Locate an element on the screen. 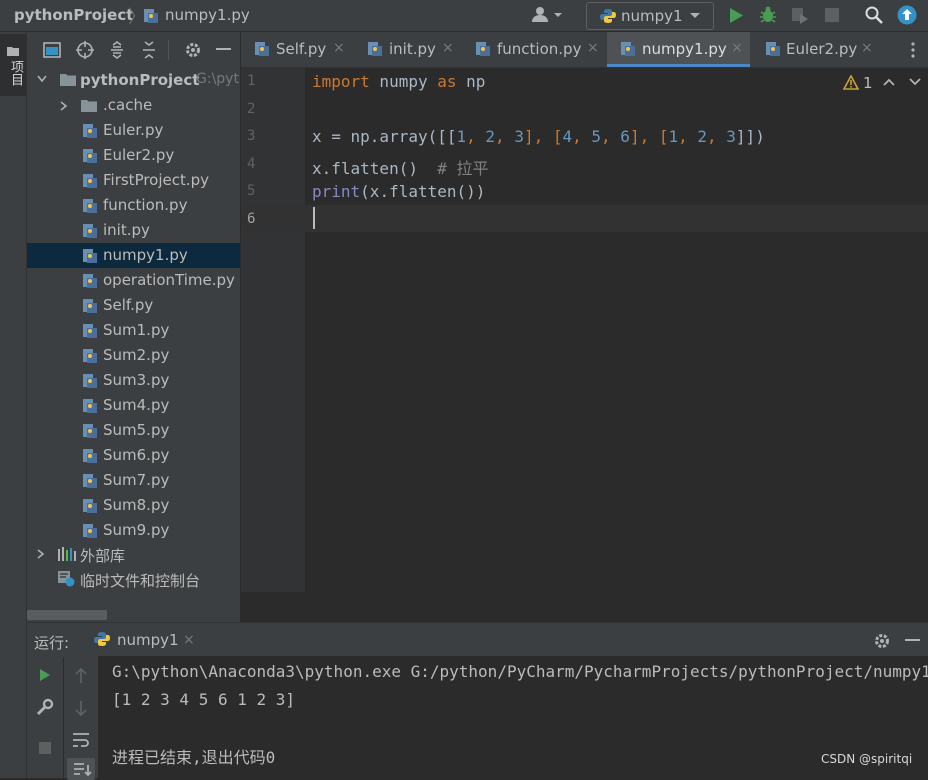 This screenshot has width=928, height=780. user-icon is located at coordinates (548, 15).